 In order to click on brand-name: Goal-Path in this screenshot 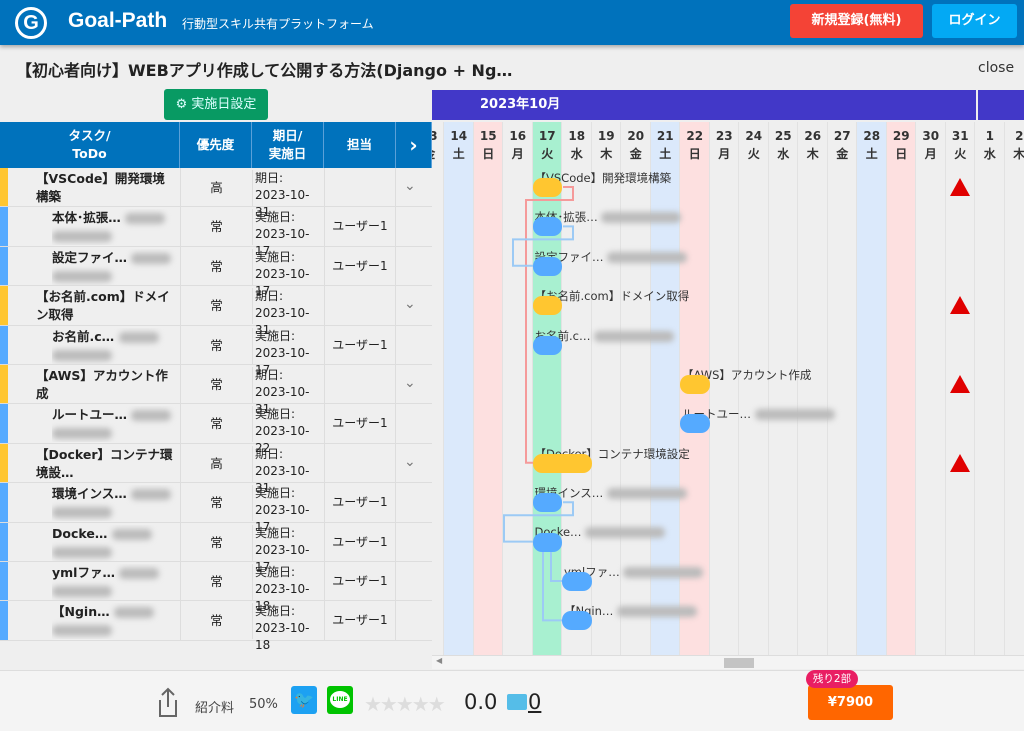, I will do `click(117, 21)`.